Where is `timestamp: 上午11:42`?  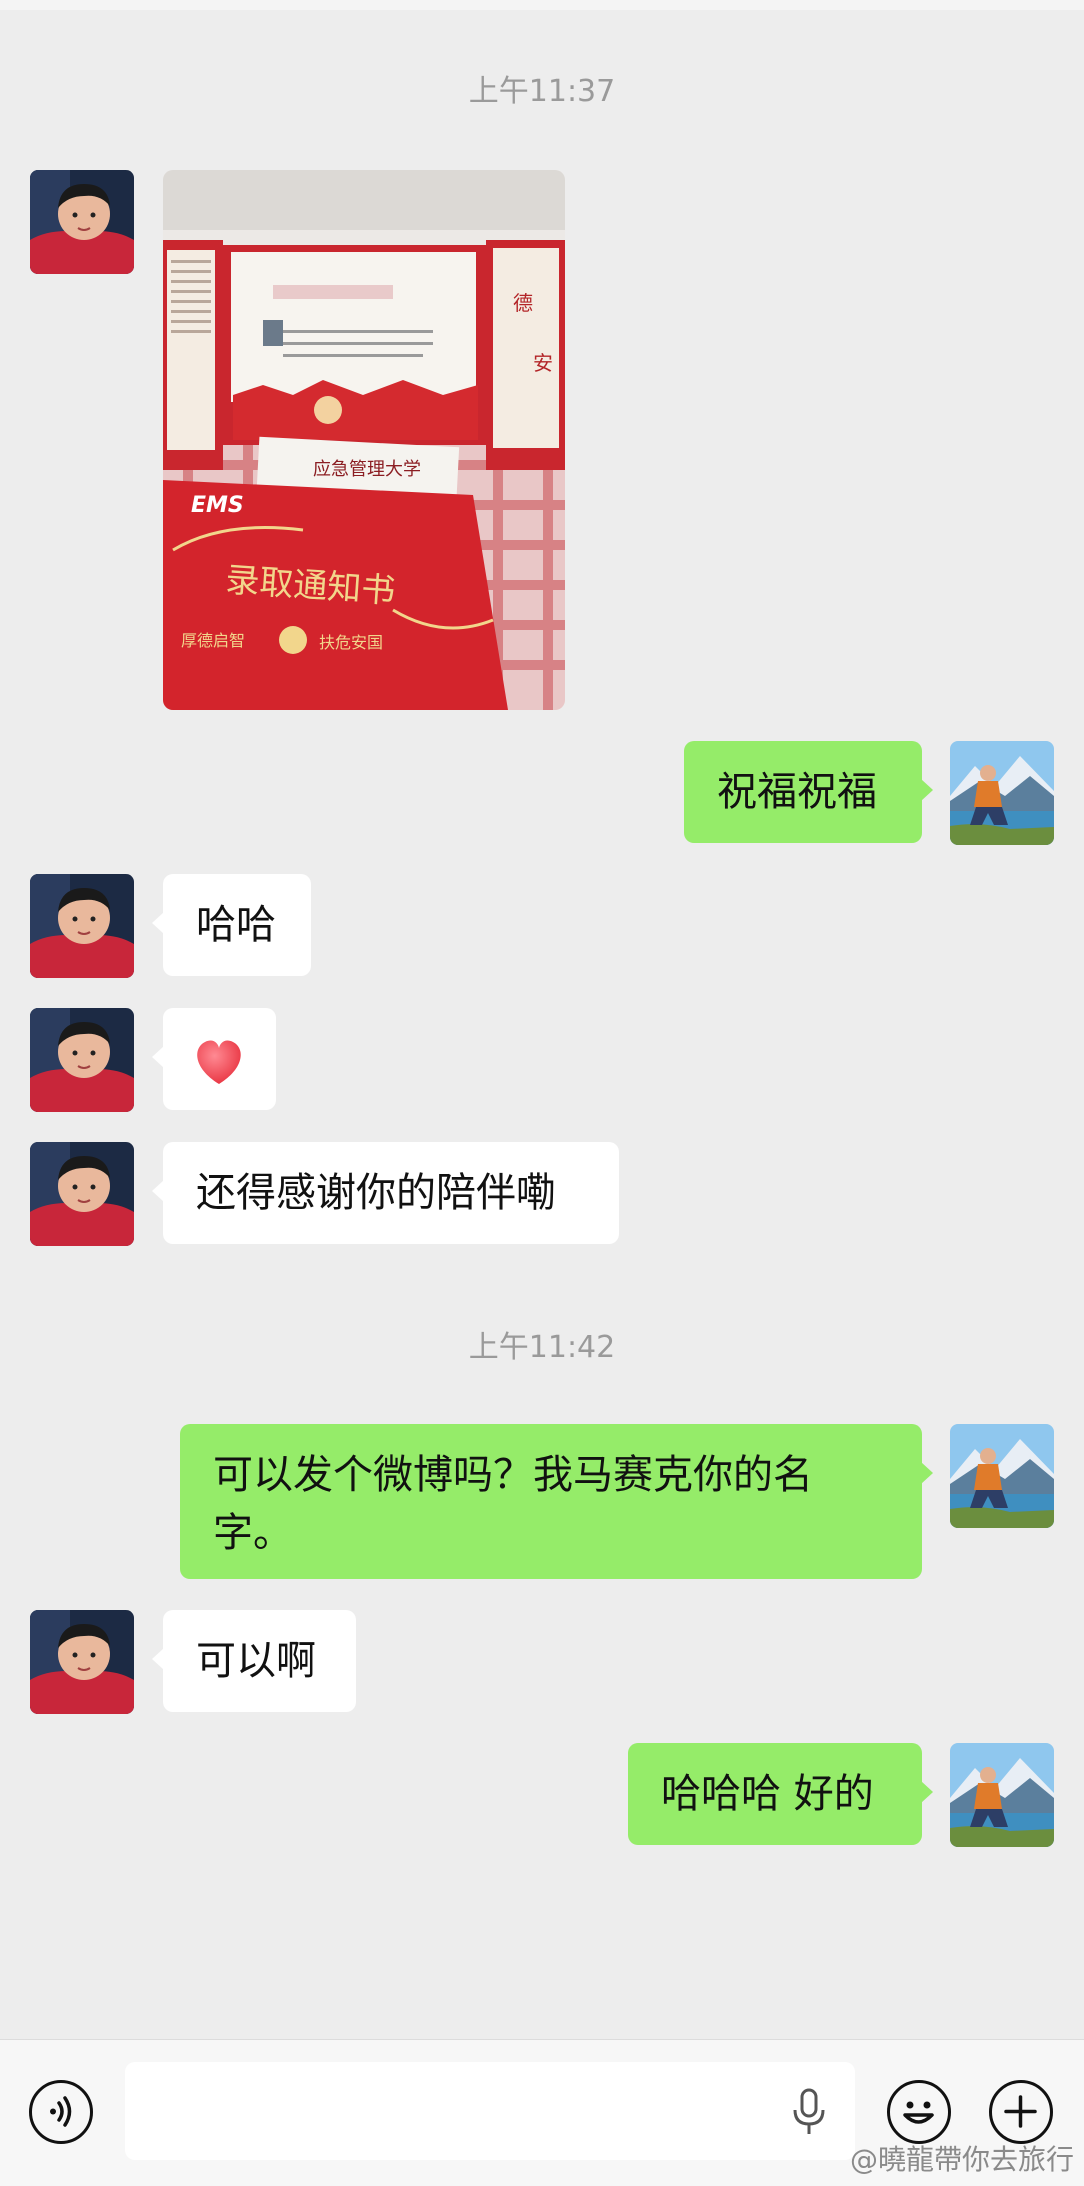 timestamp: 上午11:42 is located at coordinates (542, 1347).